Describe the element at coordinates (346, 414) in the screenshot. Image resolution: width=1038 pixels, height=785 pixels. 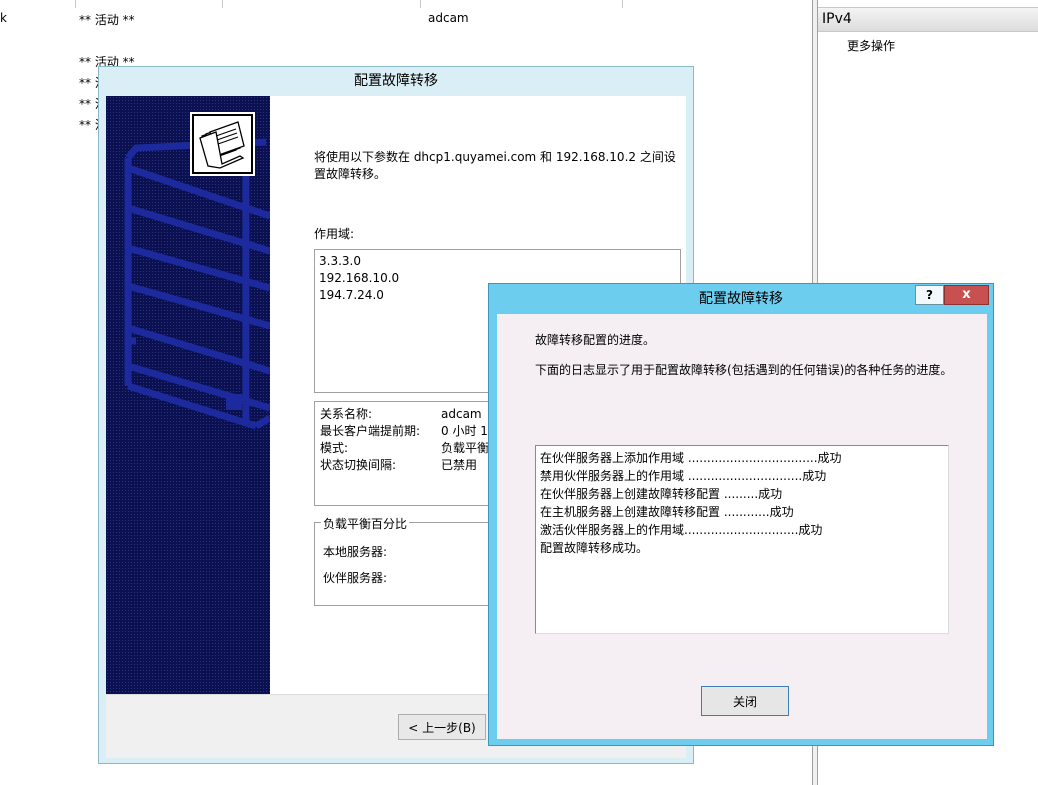
I see `property-label: 关系名称:` at that location.